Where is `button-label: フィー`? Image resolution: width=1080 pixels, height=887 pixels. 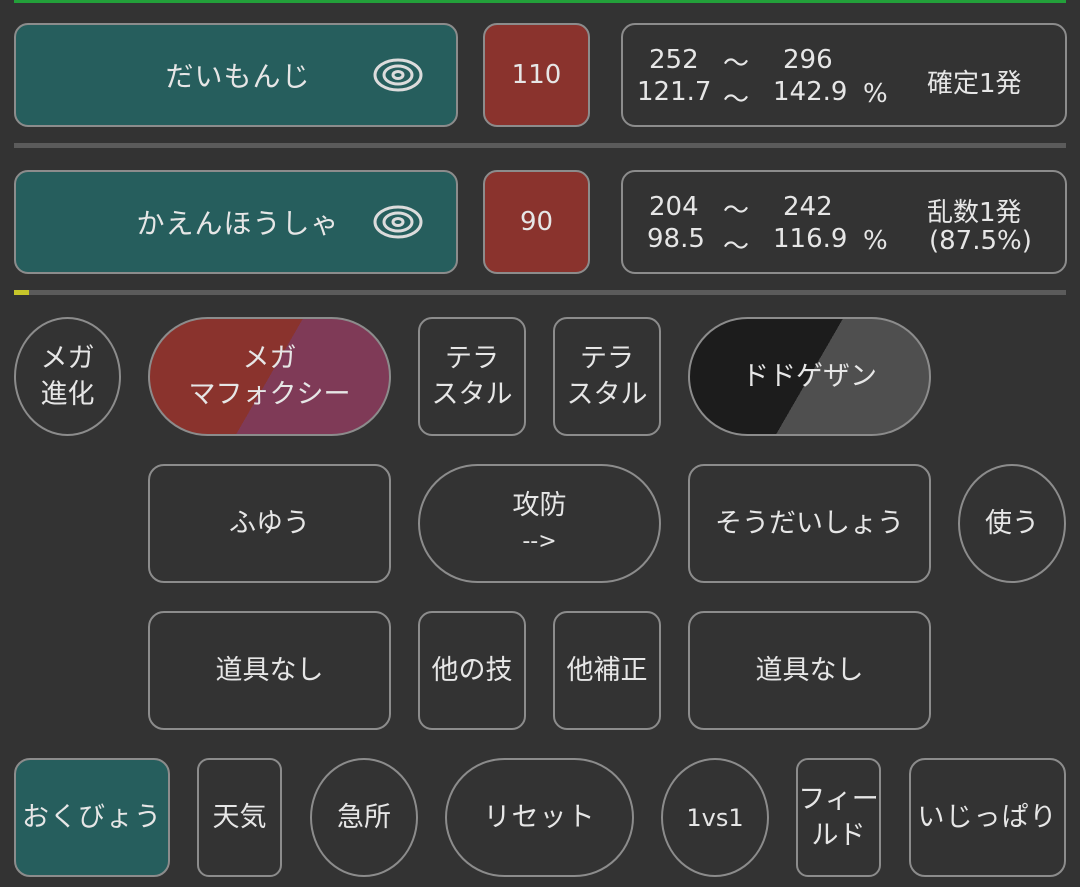 button-label: フィー is located at coordinates (838, 799).